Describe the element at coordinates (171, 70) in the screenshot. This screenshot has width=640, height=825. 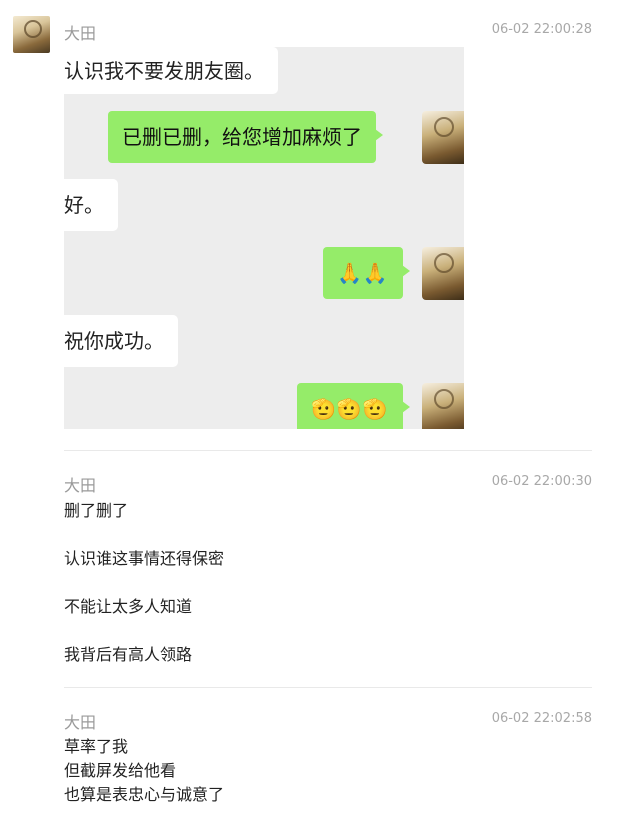
I see `chat-bubble-received: 认识我不要发朋友圈。` at that location.